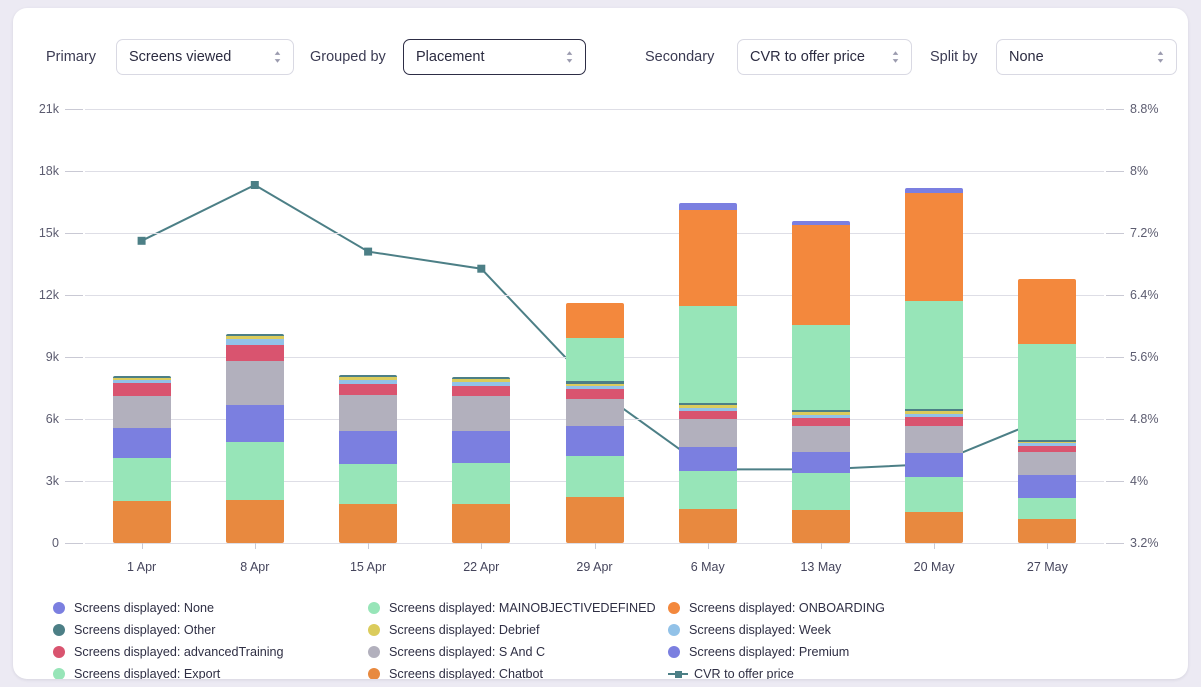 This screenshot has height=687, width=1201. I want to click on select-secondary: CVR to offer price, so click(824, 57).